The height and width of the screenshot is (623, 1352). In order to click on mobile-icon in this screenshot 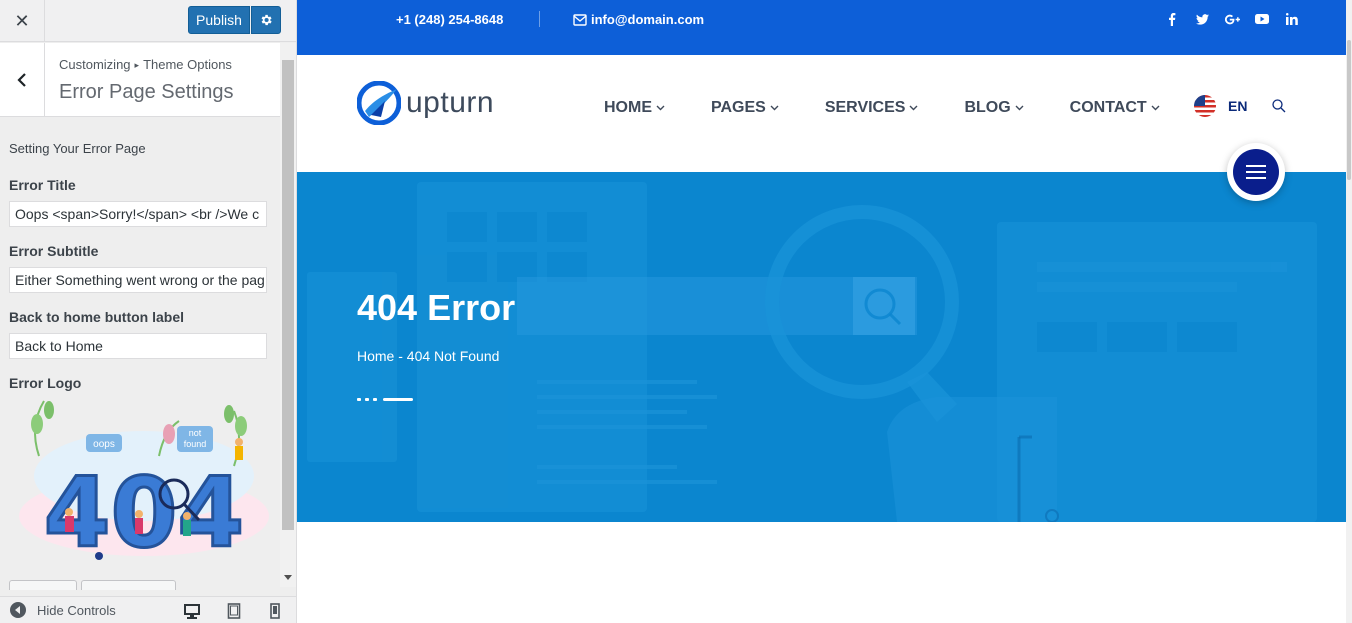, I will do `click(275, 611)`.